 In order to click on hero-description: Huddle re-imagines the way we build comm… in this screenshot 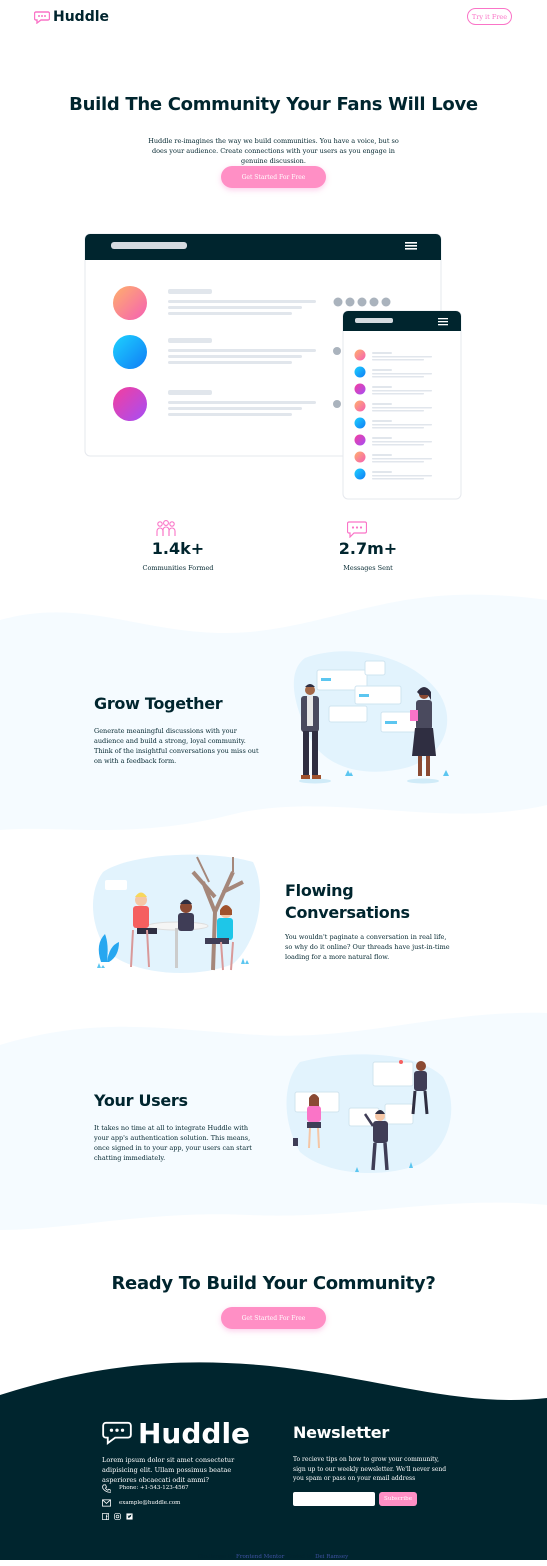, I will do `click(273, 151)`.